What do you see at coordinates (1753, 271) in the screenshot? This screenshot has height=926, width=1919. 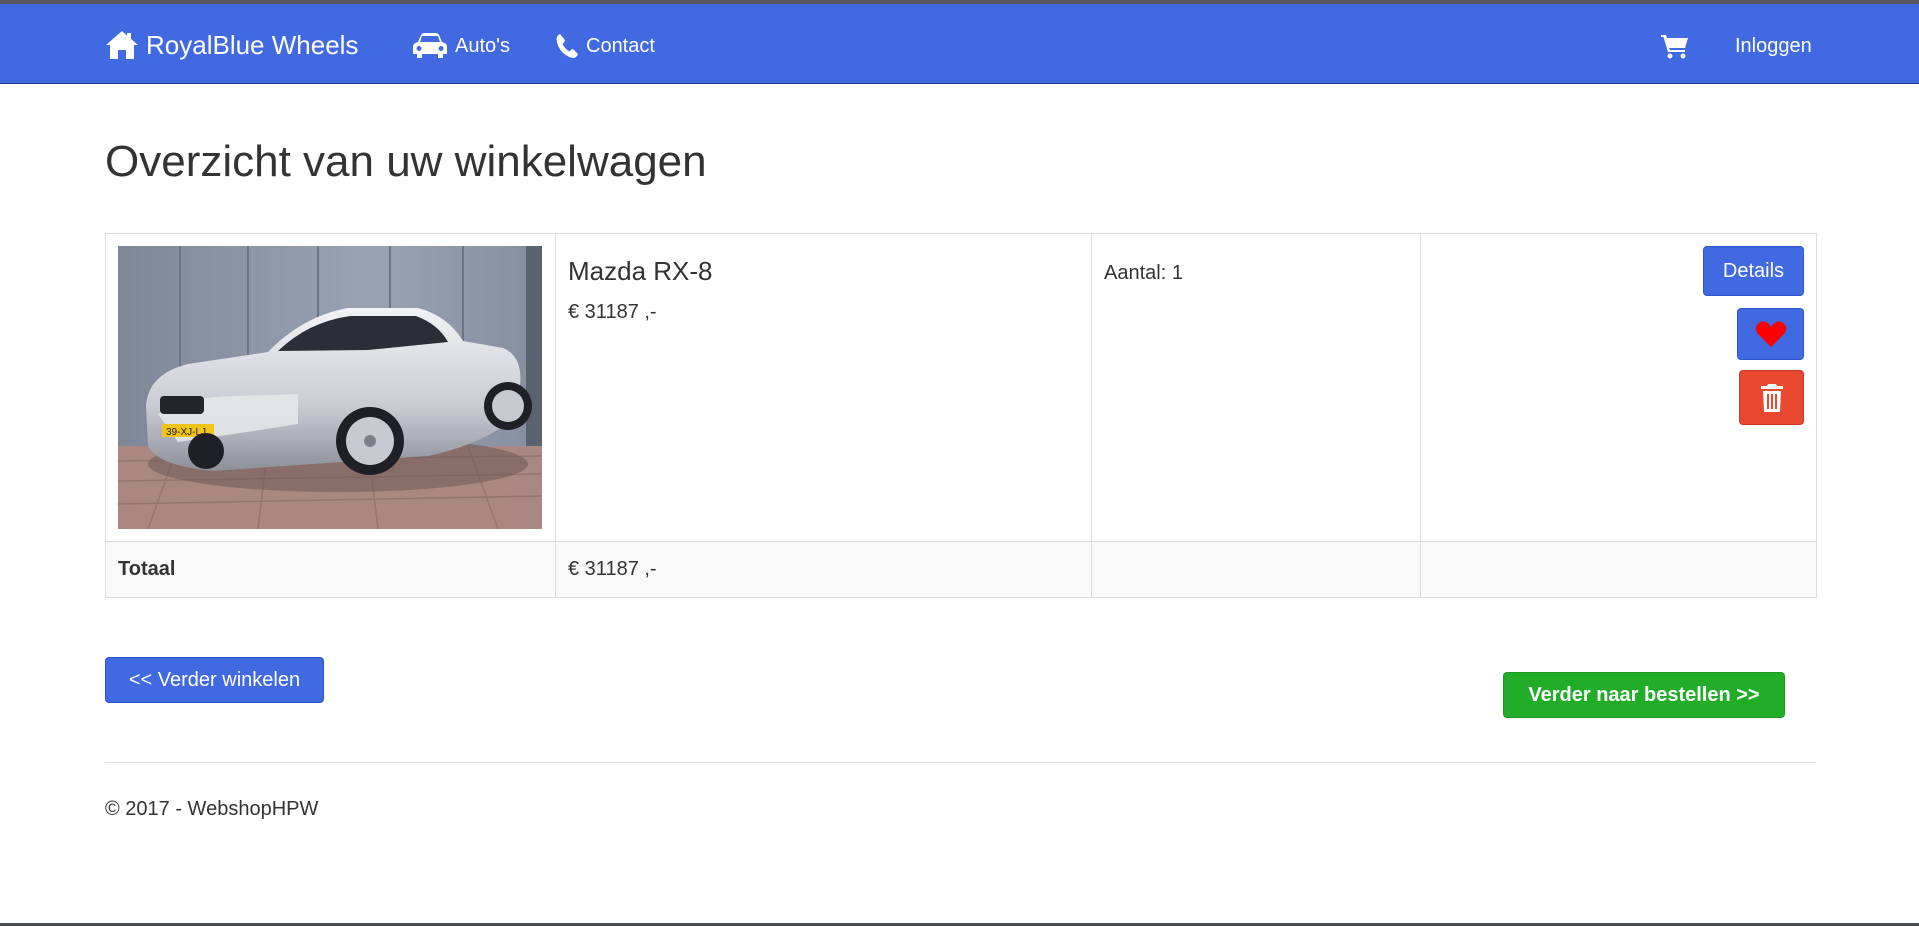 I see `details-button: Details` at bounding box center [1753, 271].